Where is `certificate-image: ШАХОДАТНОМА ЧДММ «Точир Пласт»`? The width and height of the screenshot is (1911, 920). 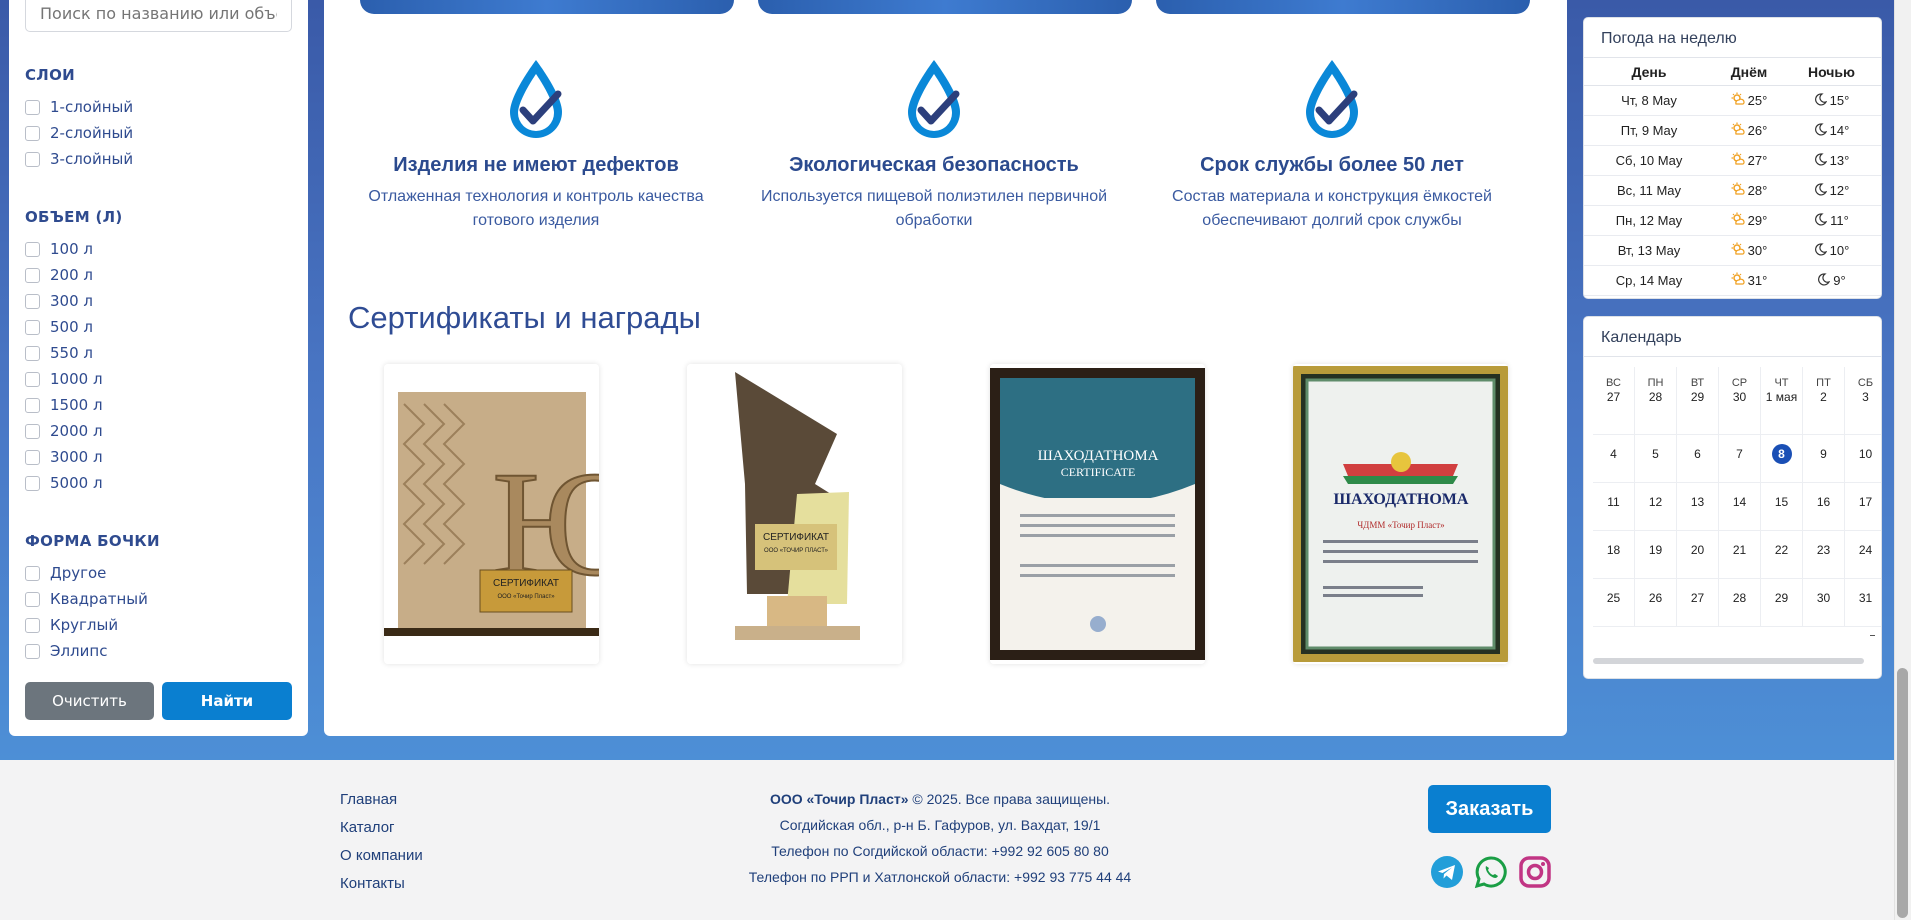
certificate-image: ШАХОДАТНОМА ЧДММ «Точир Пласт» is located at coordinates (1400, 514).